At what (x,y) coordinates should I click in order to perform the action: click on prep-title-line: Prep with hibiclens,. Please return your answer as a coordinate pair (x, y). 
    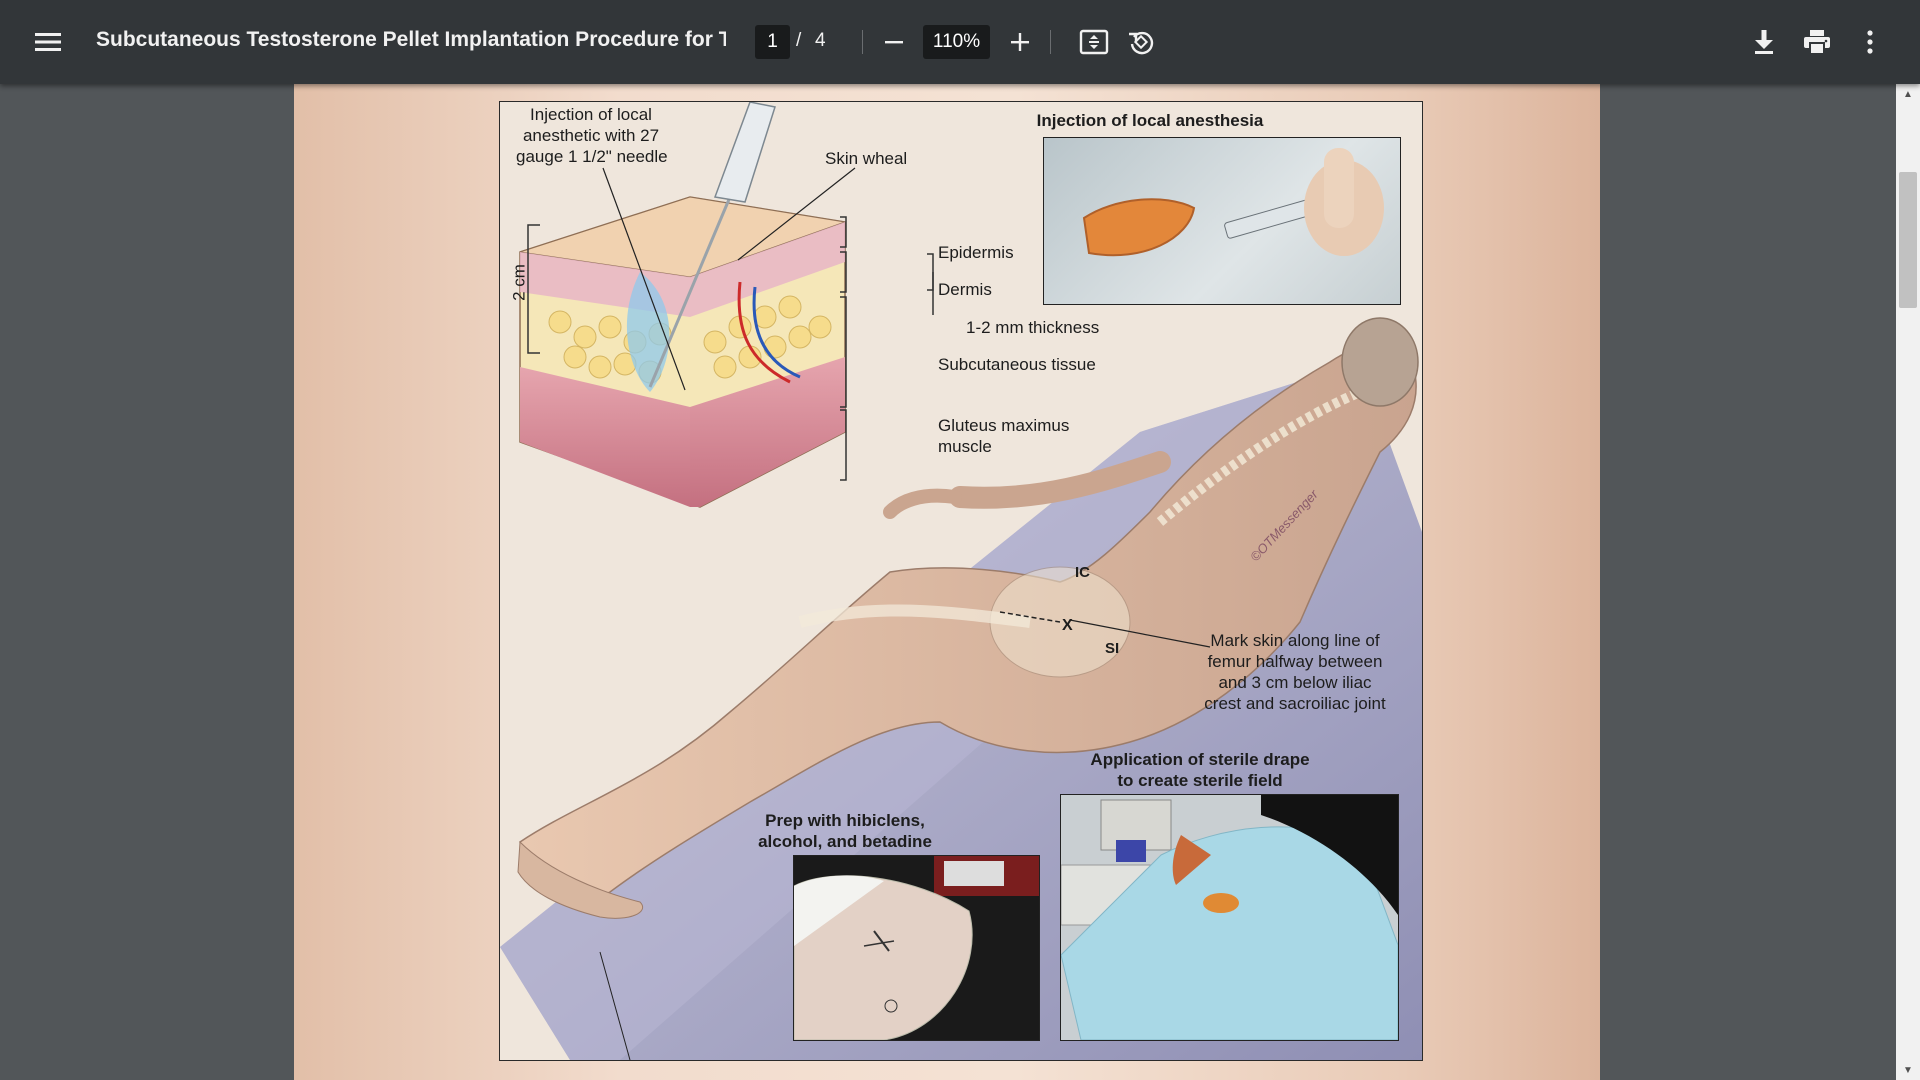
    Looking at the image, I should click on (845, 820).